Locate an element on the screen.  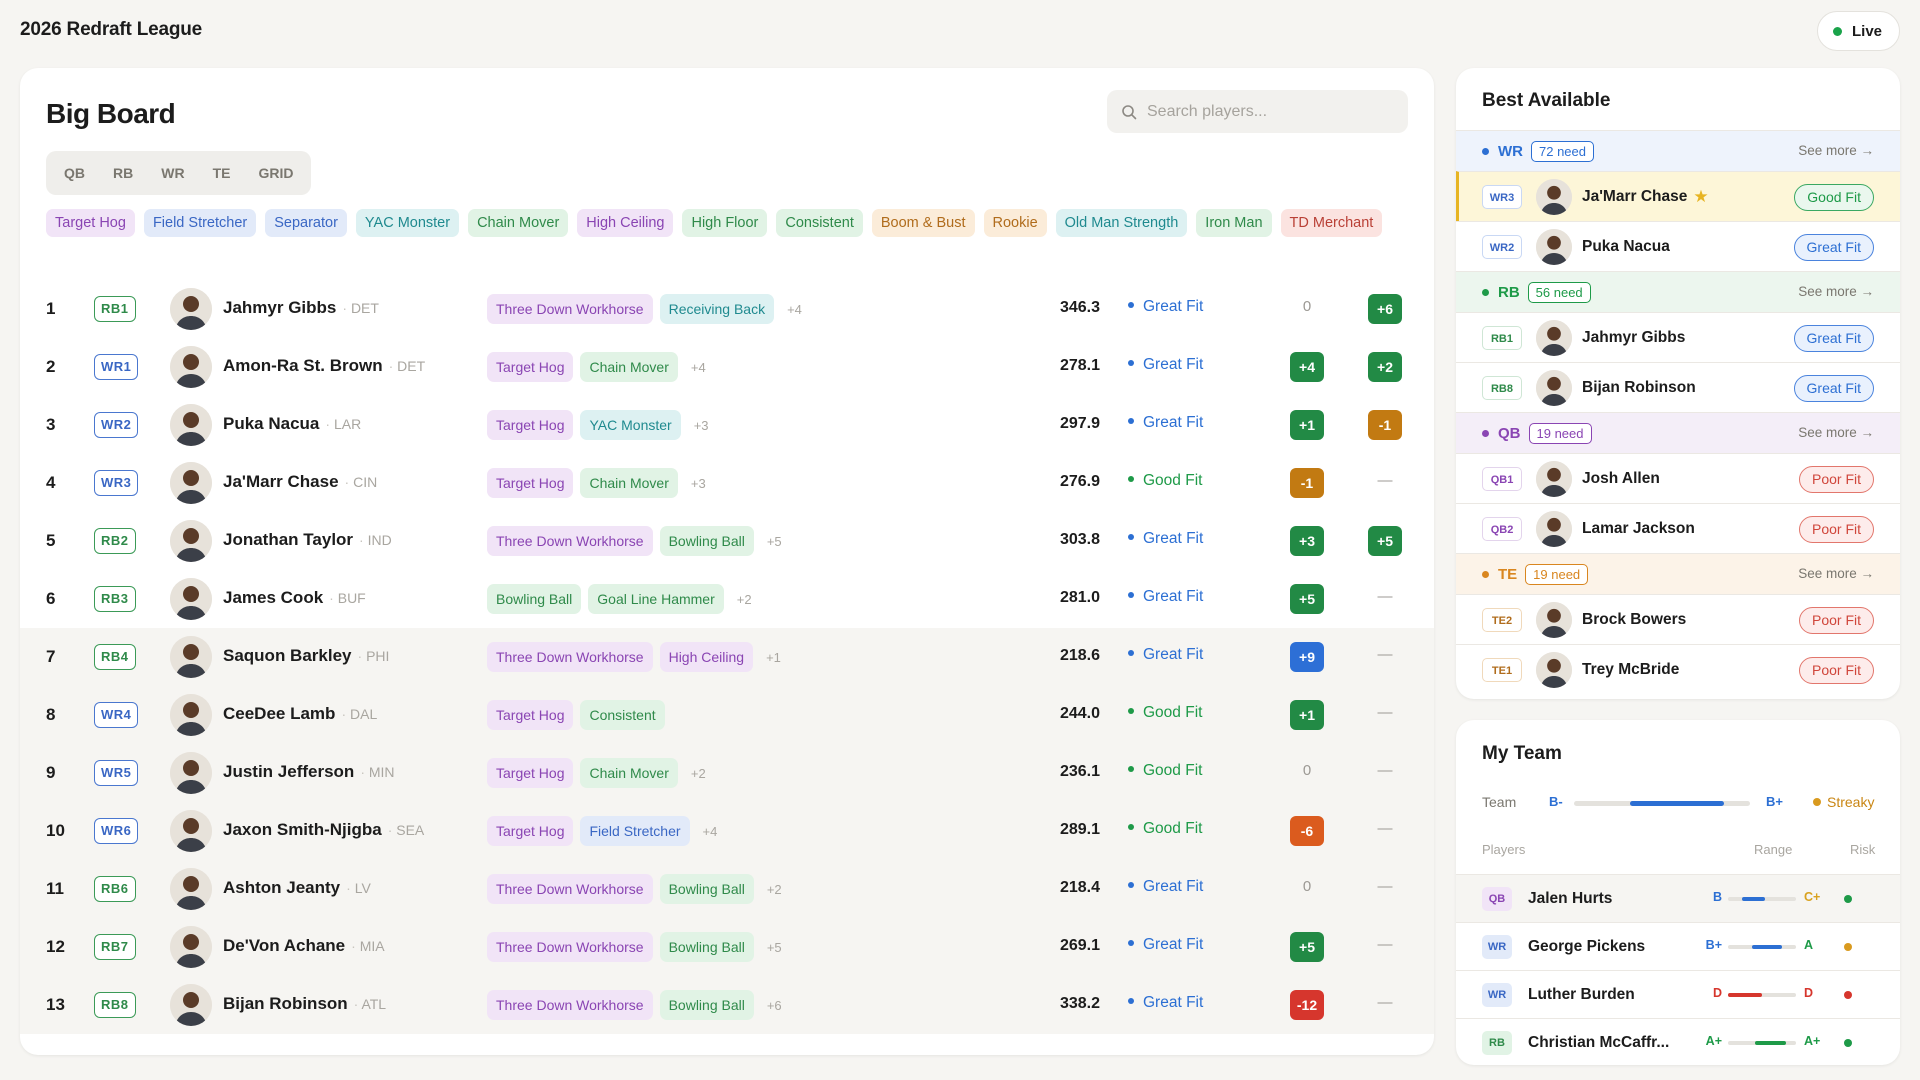
position-badge: WR5 is located at coordinates (116, 773).